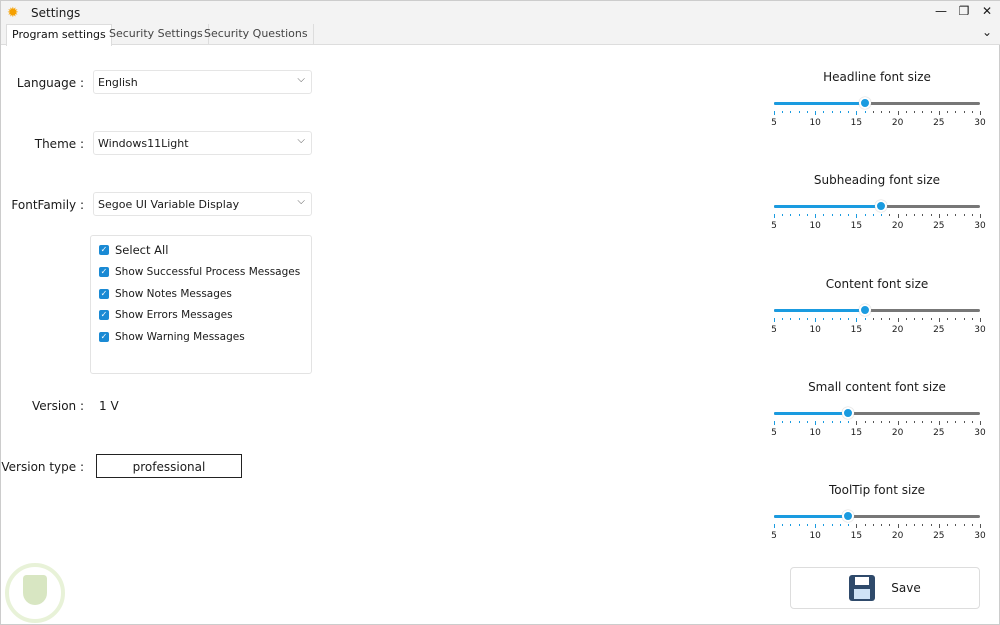 This screenshot has width=1000, height=625. Describe the element at coordinates (156, 34) in the screenshot. I see `tab-security-settings: Security Settings` at that location.